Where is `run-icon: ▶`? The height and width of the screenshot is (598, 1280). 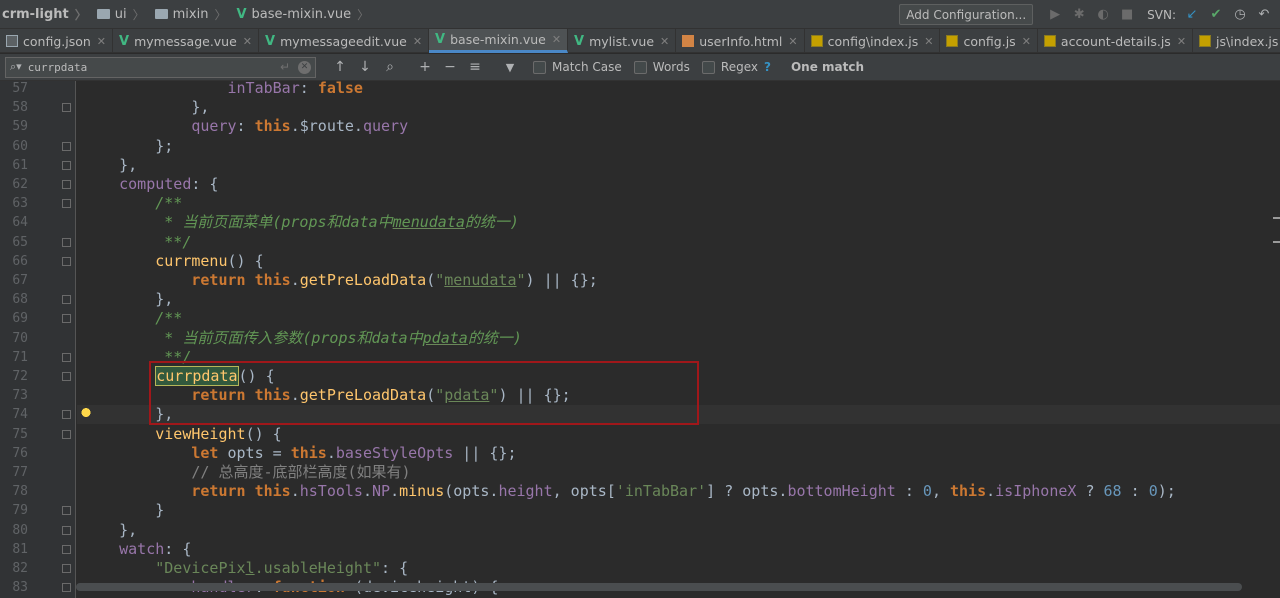
run-icon: ▶ is located at coordinates (1055, 14).